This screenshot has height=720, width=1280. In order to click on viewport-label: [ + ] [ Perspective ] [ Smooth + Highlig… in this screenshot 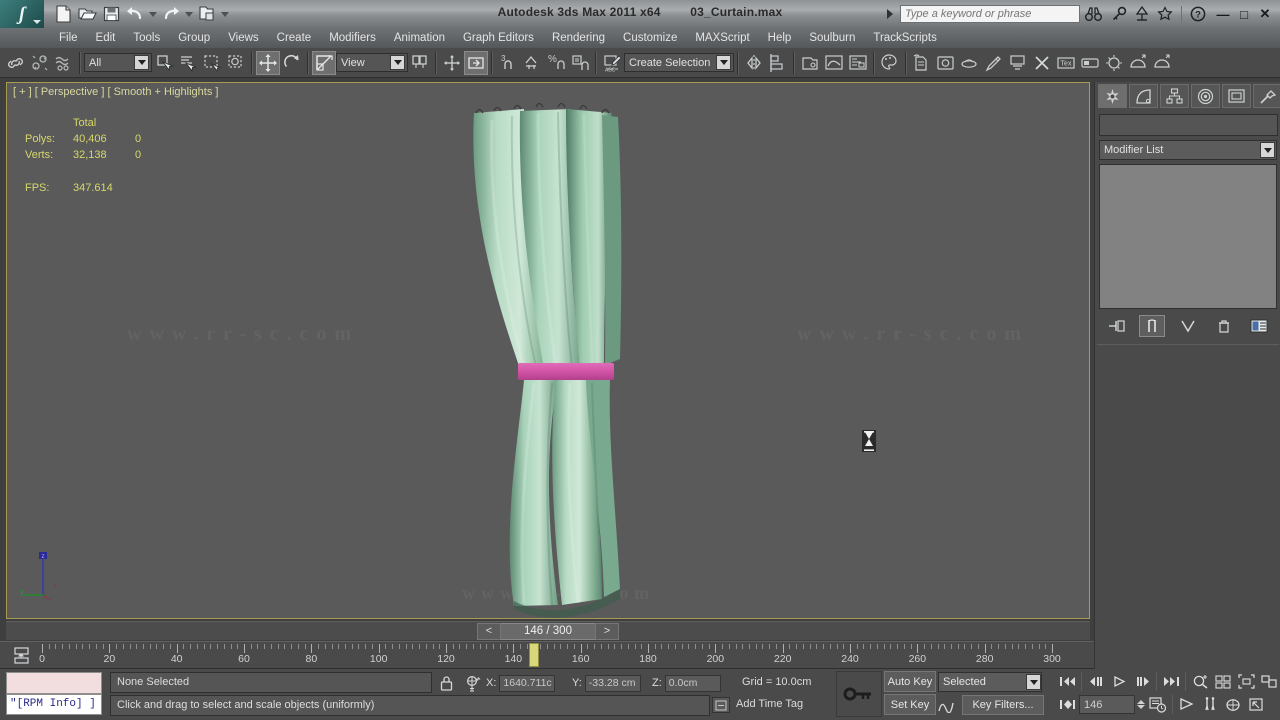, I will do `click(115, 92)`.